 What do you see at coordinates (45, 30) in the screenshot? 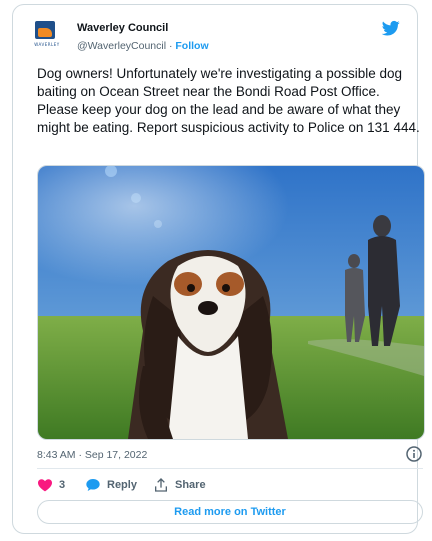
I see `waverley-logo-icon` at bounding box center [45, 30].